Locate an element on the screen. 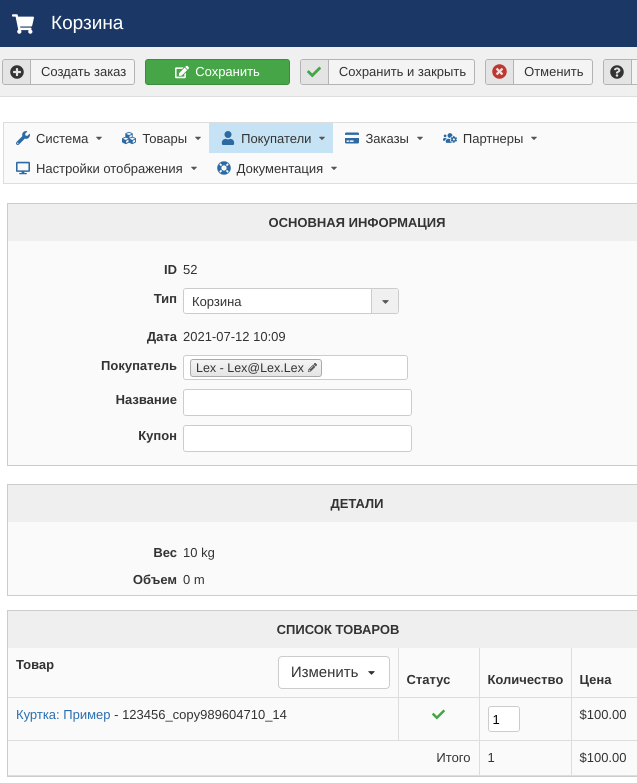 The image size is (637, 783). pencil-icon is located at coordinates (312, 367).